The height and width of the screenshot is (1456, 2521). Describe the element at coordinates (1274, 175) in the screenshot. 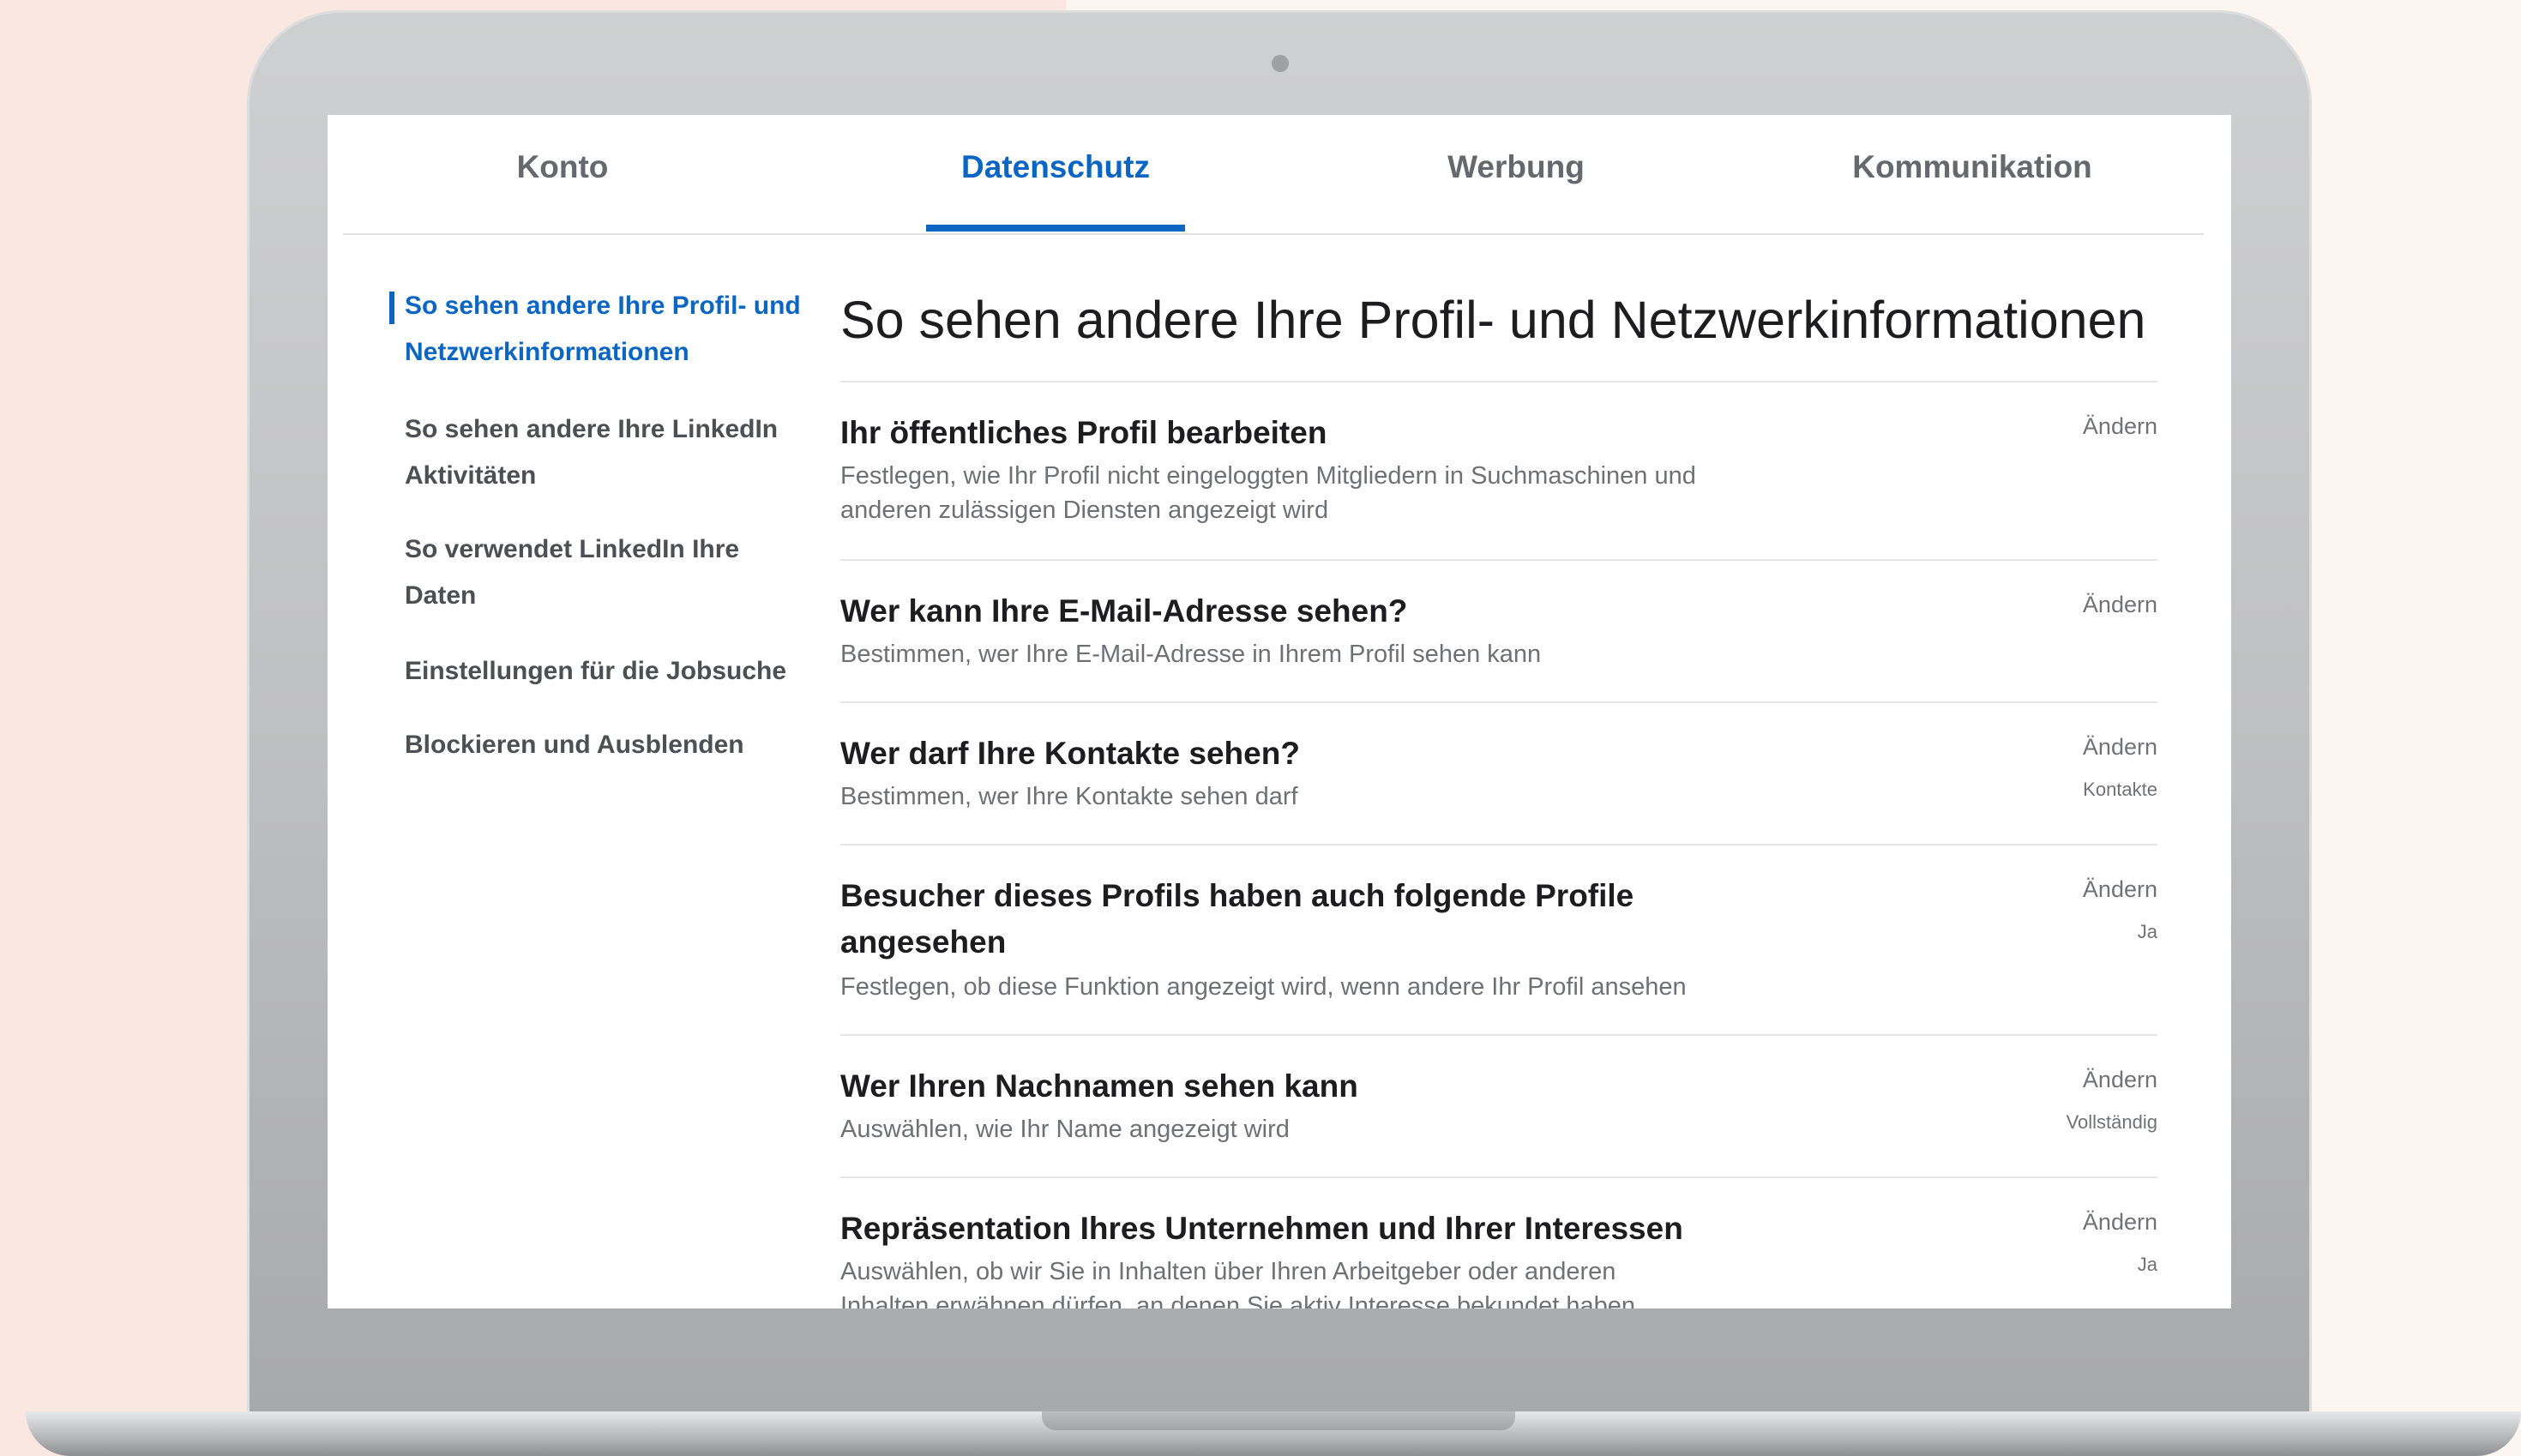

I see `settings-tabs: Konto Datenschutz Werbung Kommunikation` at that location.